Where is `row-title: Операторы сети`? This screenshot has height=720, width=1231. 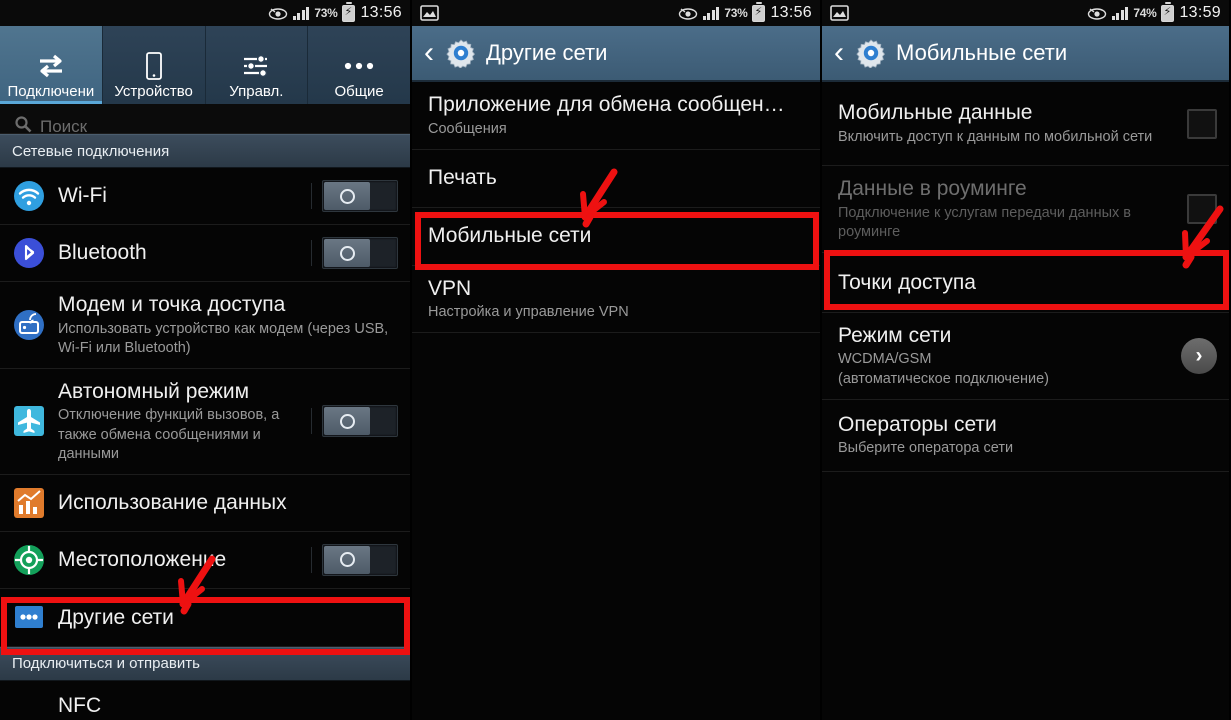
row-title: Операторы сети is located at coordinates (917, 424).